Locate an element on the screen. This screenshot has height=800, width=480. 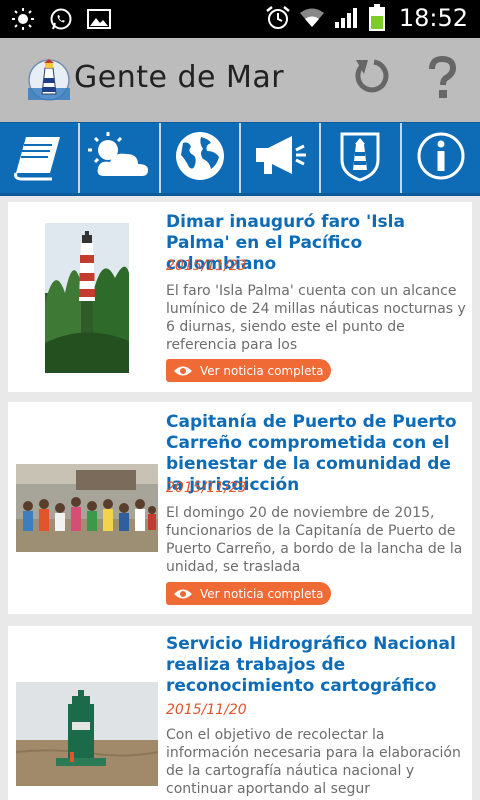
app-title: Gente de Mar is located at coordinates (179, 77).